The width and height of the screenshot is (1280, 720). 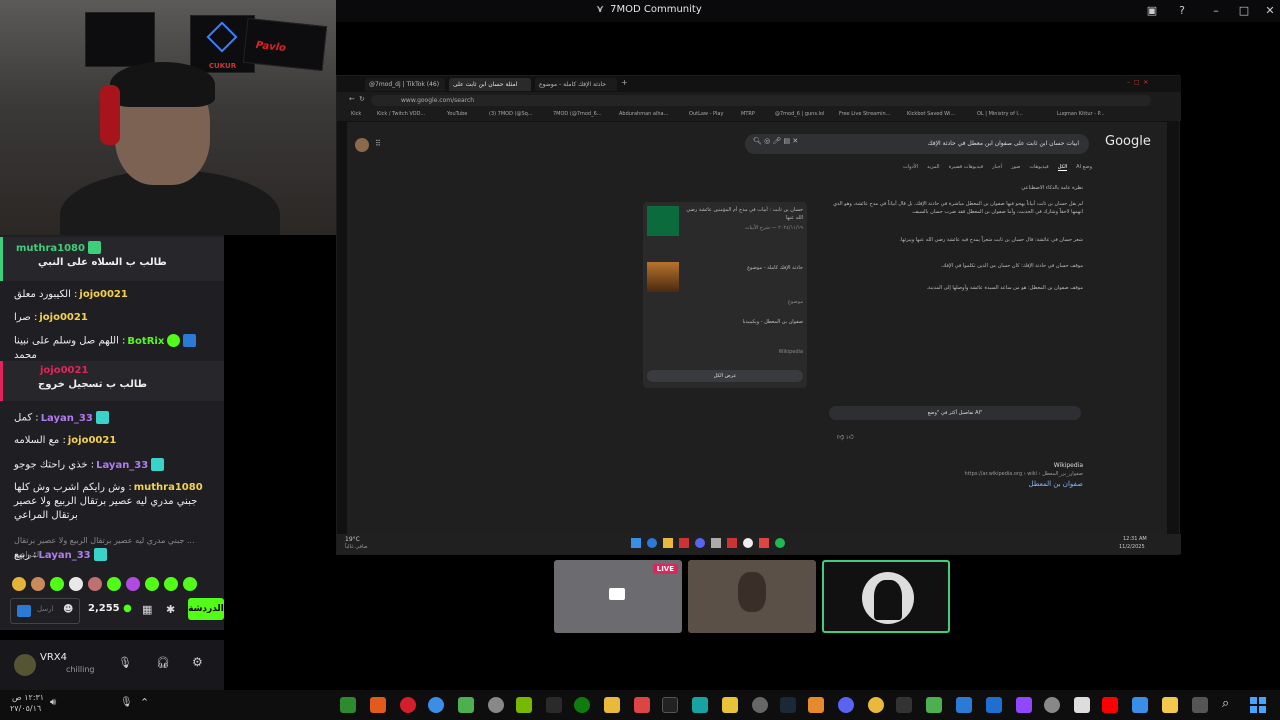 What do you see at coordinates (886, 596) in the screenshot?
I see `speaking-tile` at bounding box center [886, 596].